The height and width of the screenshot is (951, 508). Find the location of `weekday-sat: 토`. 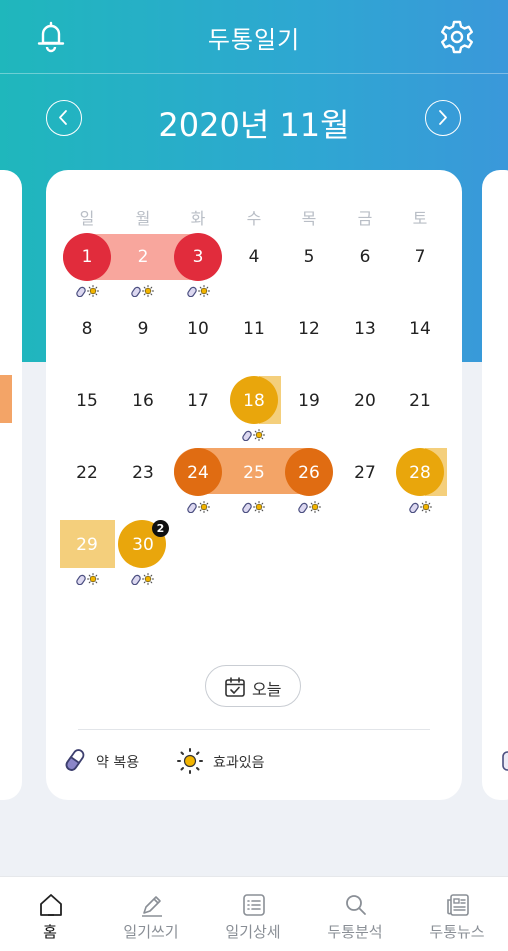

weekday-sat: 토 is located at coordinates (420, 218).